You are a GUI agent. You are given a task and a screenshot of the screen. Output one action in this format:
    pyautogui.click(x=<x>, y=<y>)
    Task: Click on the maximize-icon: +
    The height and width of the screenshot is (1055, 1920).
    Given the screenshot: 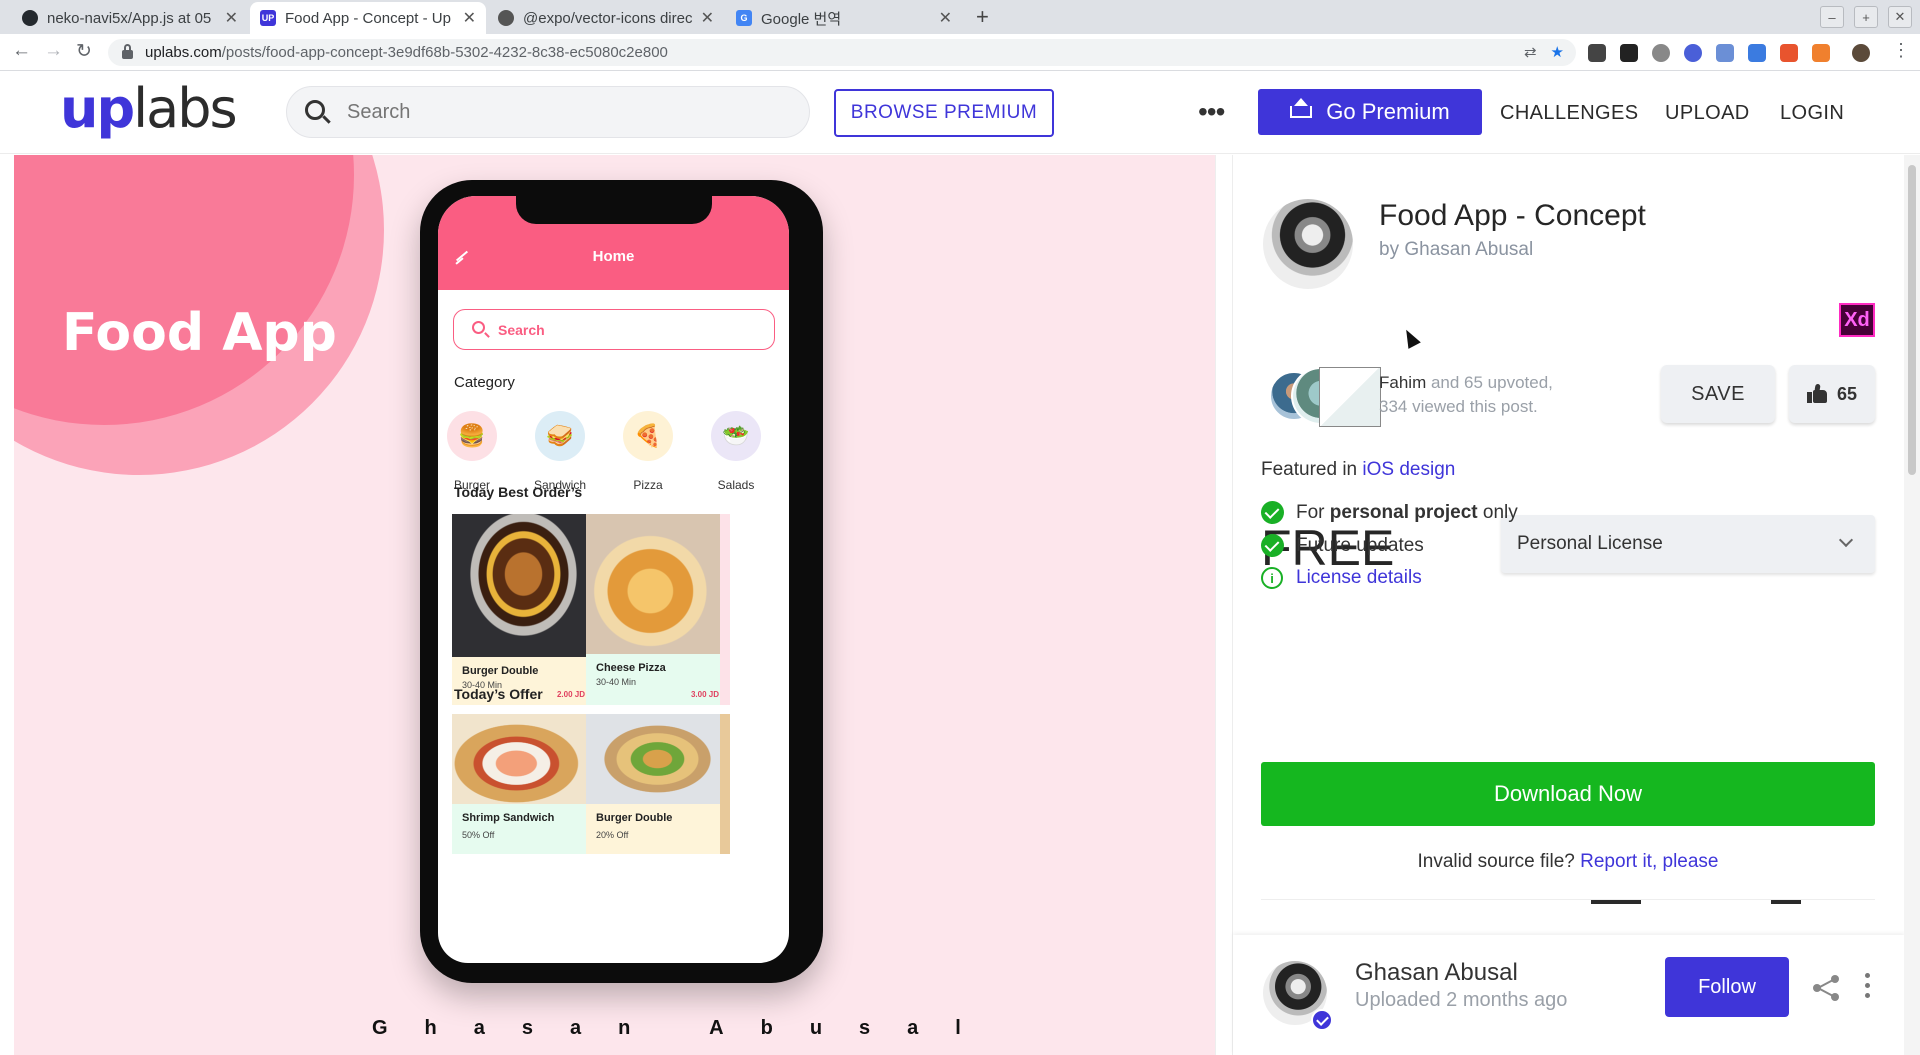 What is the action you would take?
    pyautogui.click(x=1866, y=17)
    